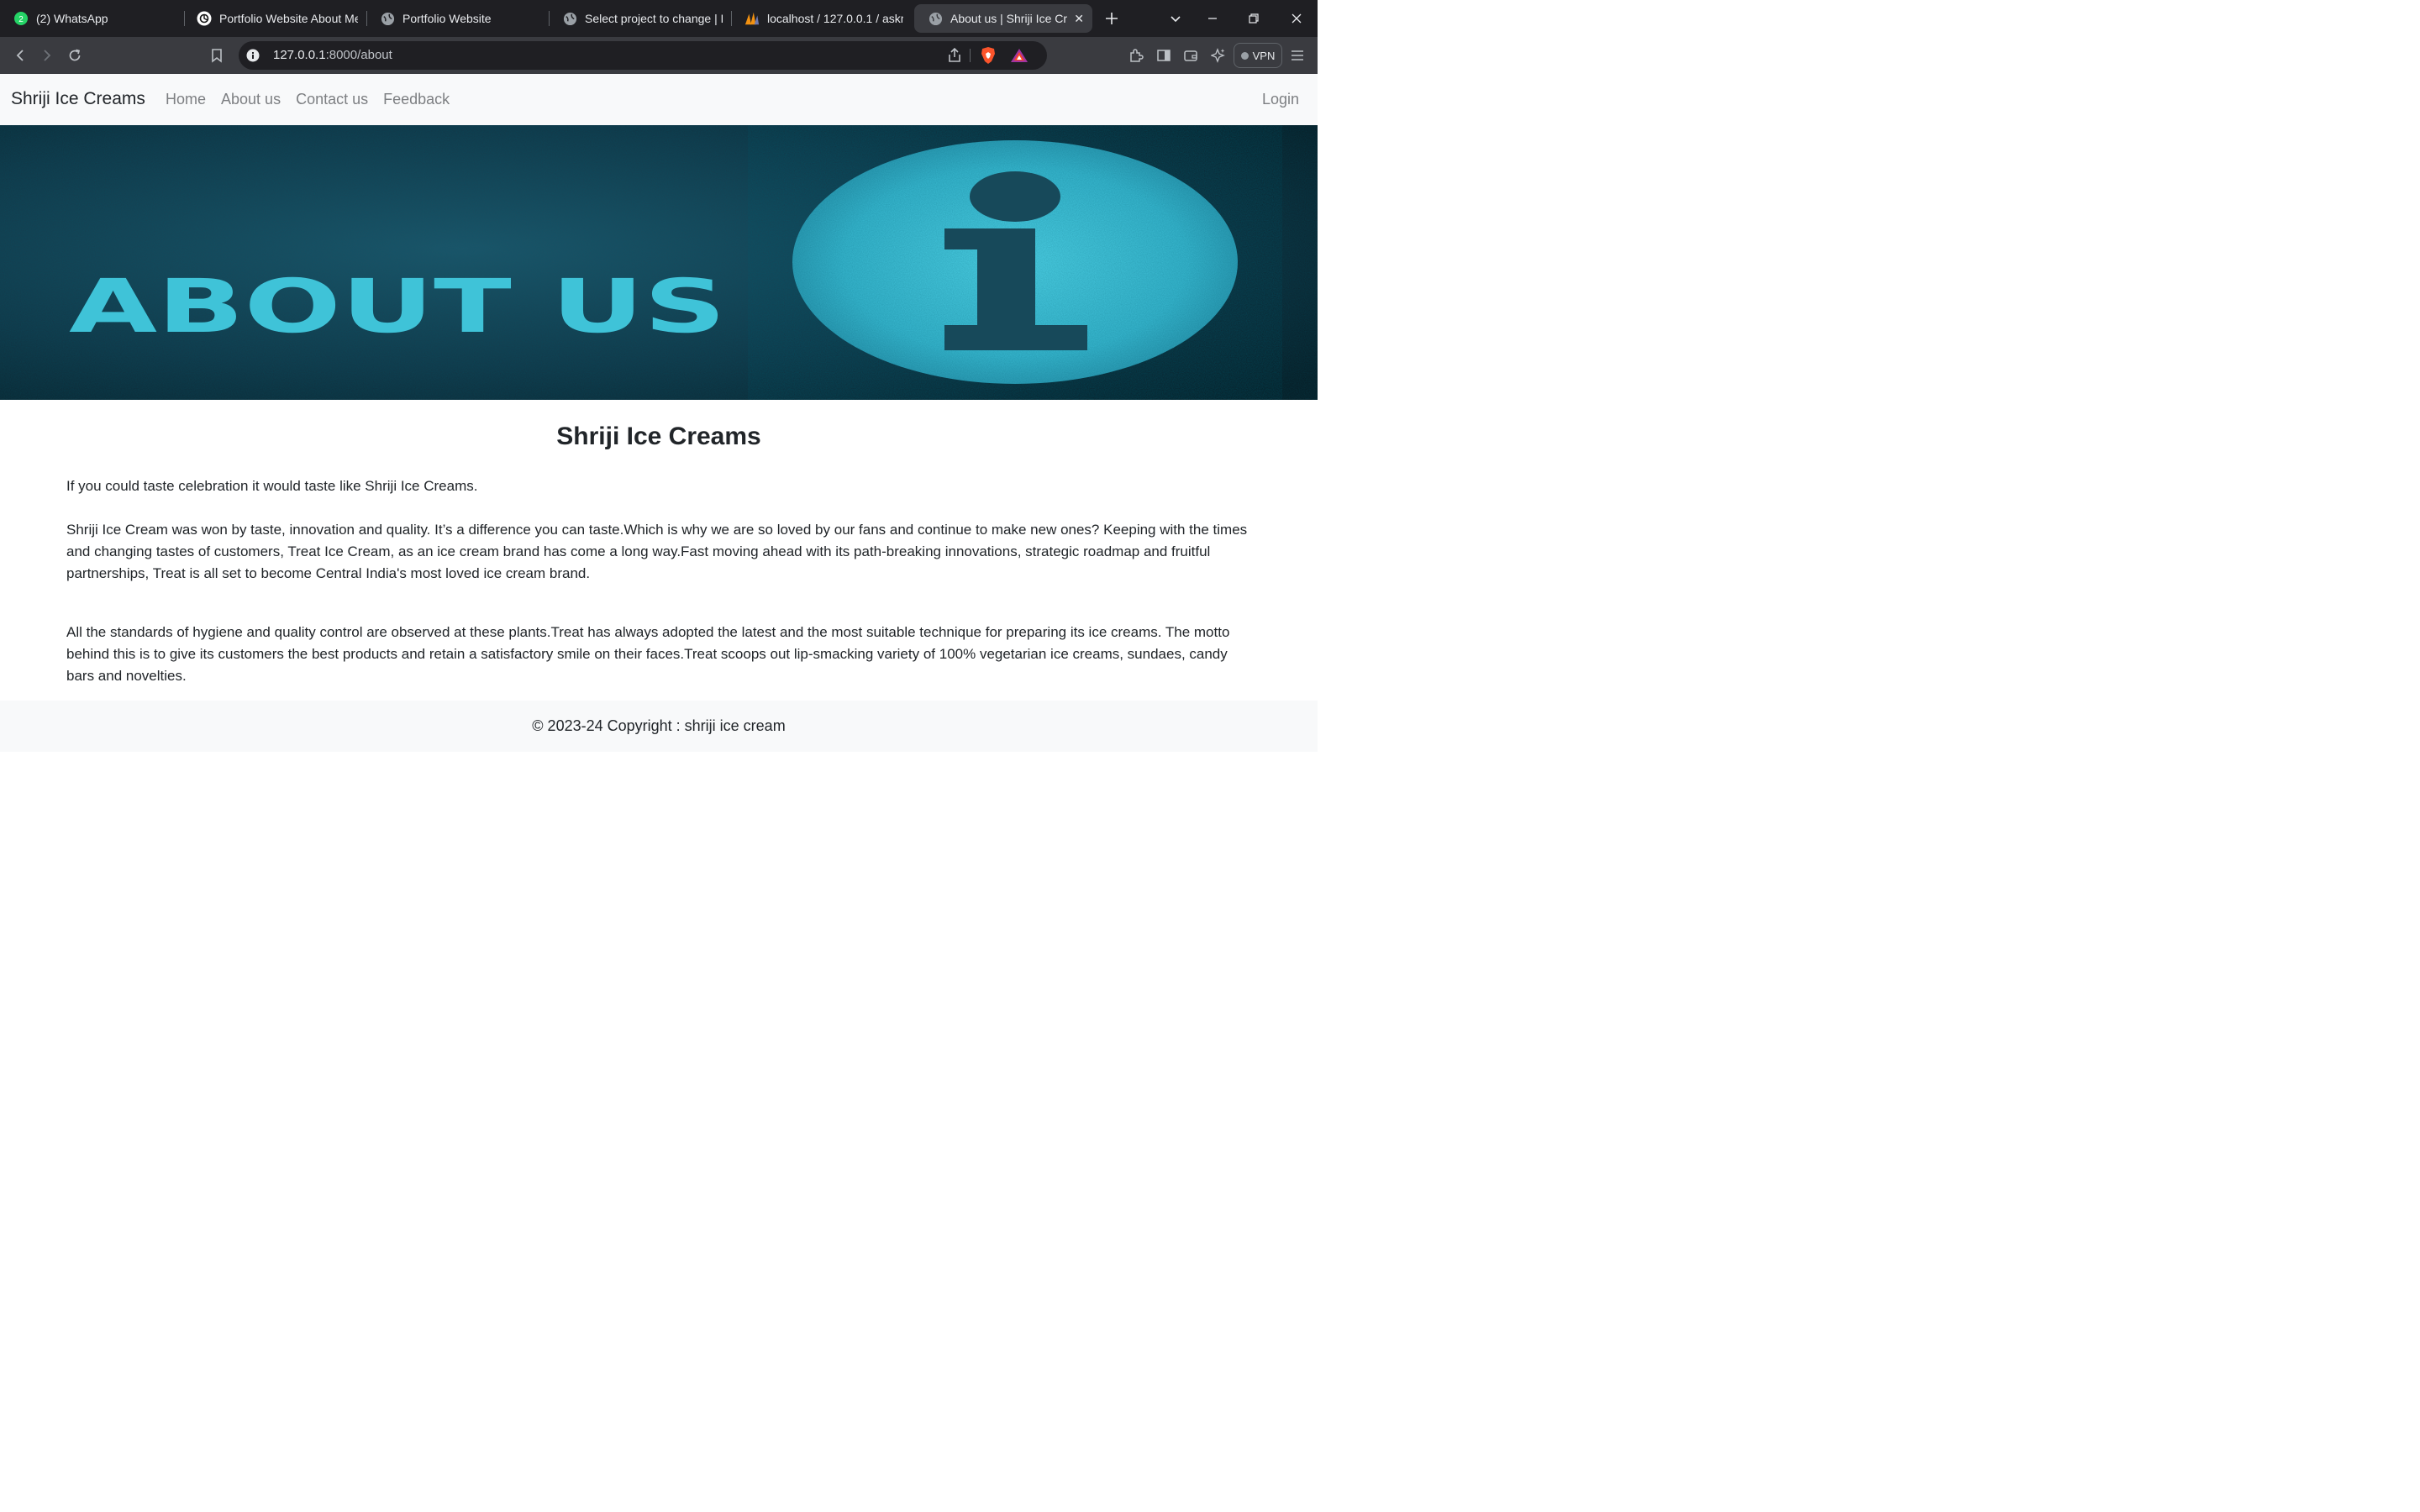 The height and width of the screenshot is (1512, 2420). I want to click on page-title: Shriji Ice Creams, so click(658, 436).